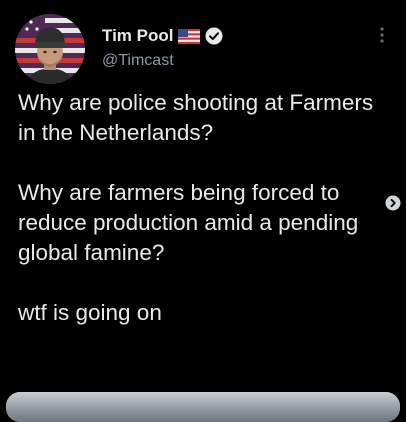  Describe the element at coordinates (214, 36) in the screenshot. I see `verified-badge-icon` at that location.